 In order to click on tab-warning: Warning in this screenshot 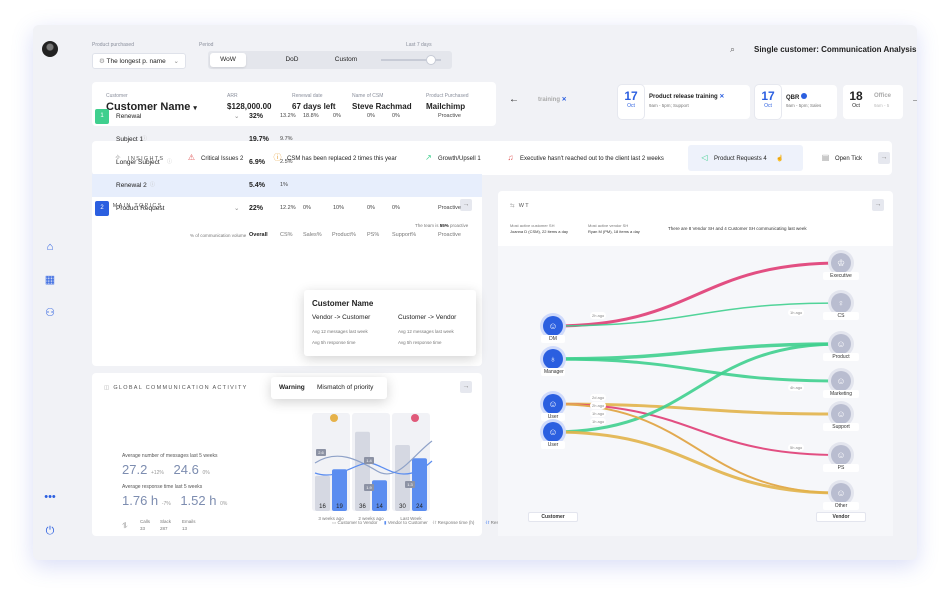, I will do `click(292, 387)`.